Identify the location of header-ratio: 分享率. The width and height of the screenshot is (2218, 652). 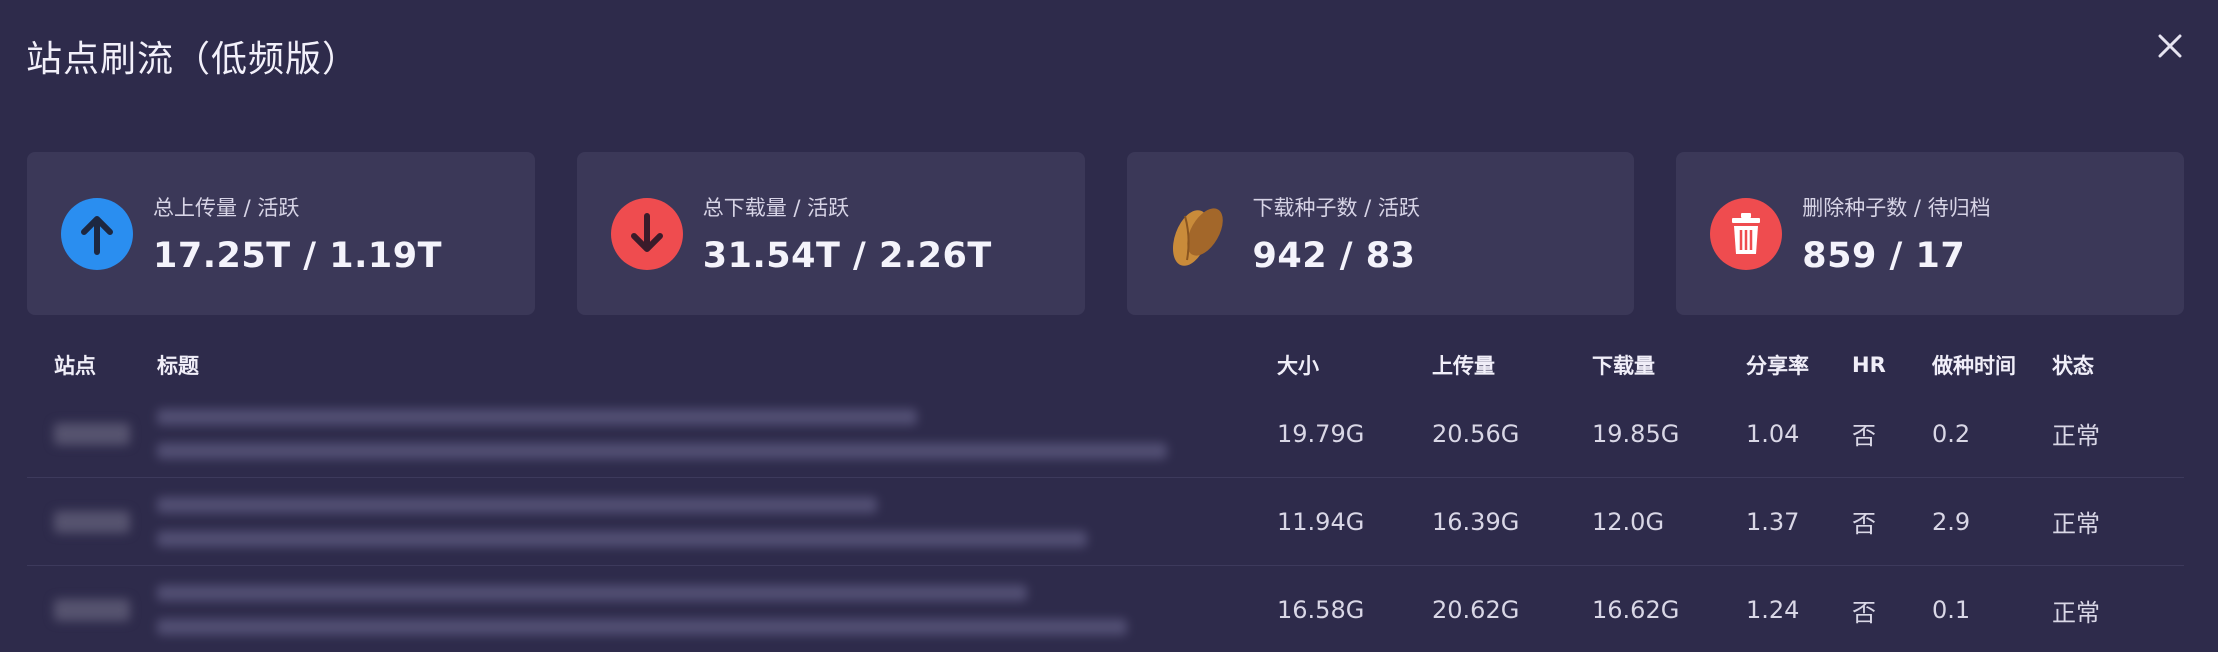
(1799, 365).